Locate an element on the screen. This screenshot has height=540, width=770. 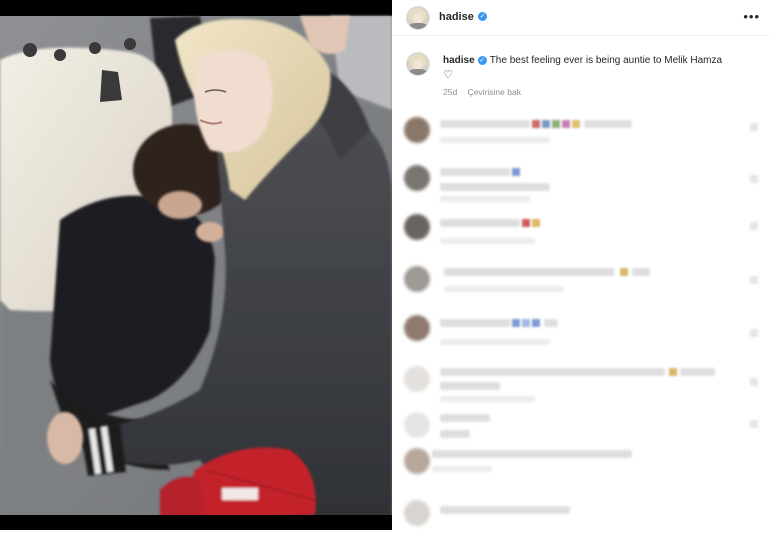
caption-meta: 25d Çevirisine bak is located at coordinates (486, 92).